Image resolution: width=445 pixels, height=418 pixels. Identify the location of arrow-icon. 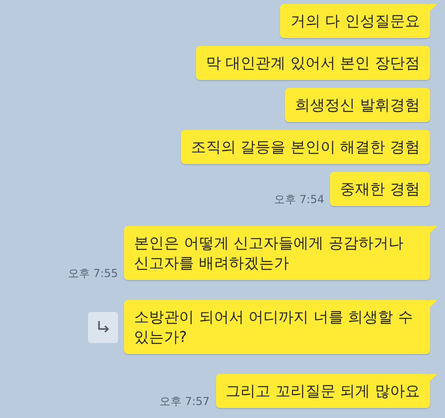
(103, 327).